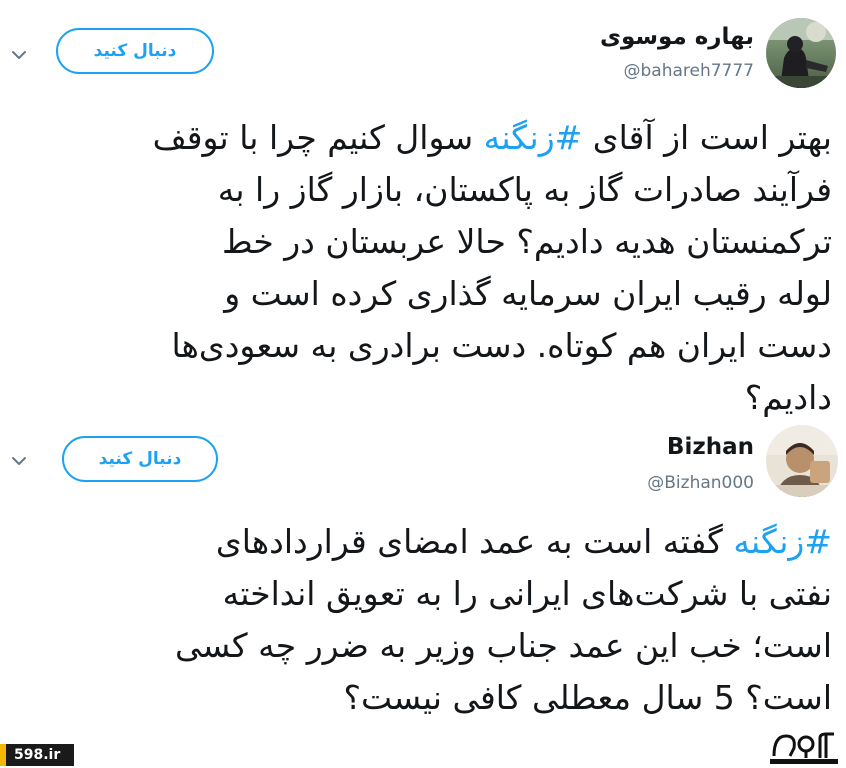  What do you see at coordinates (707, 137) in the screenshot?
I see `text-segment: بهتر است از آقای` at bounding box center [707, 137].